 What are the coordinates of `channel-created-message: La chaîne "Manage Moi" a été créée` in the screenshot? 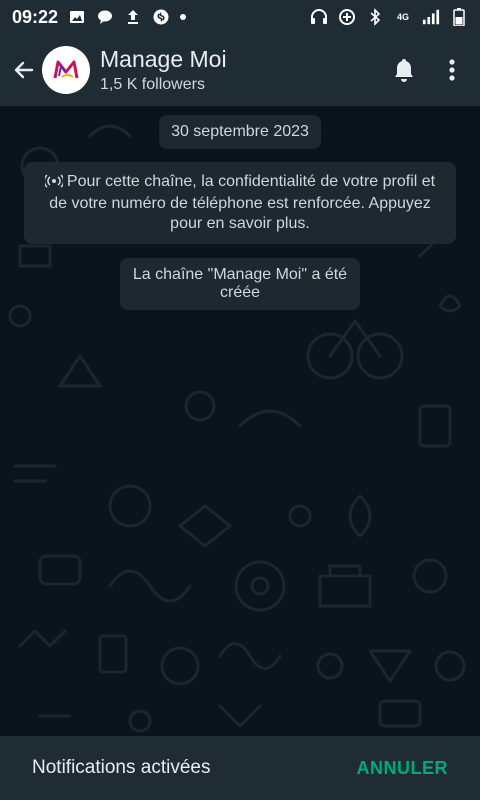 It's located at (240, 284).